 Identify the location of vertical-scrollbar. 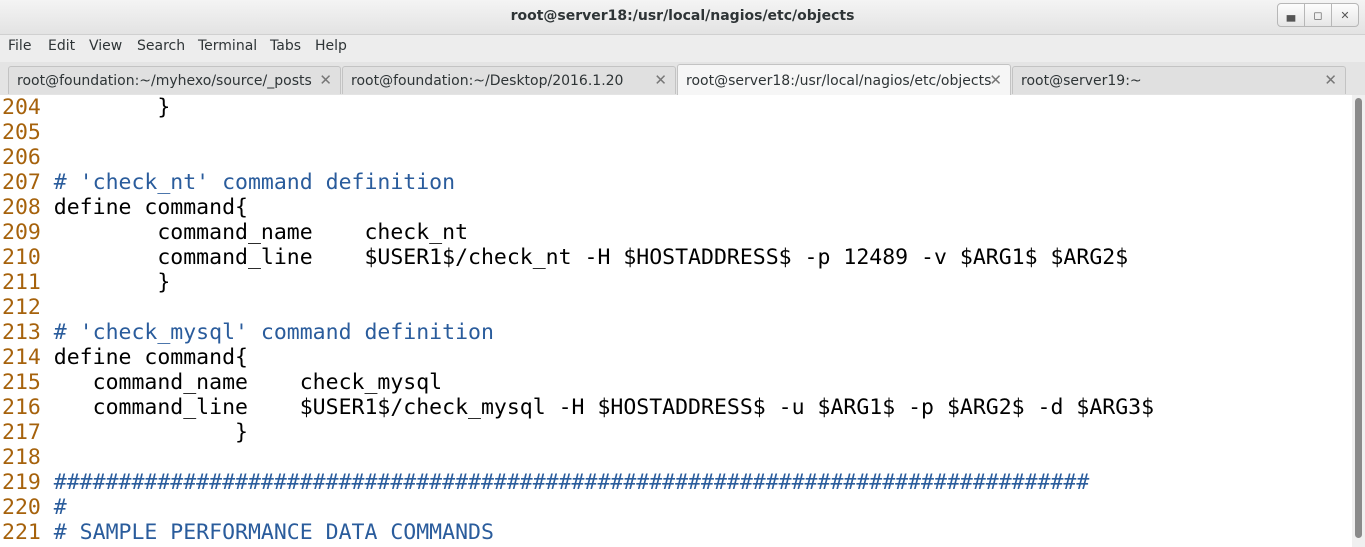
(1358, 321).